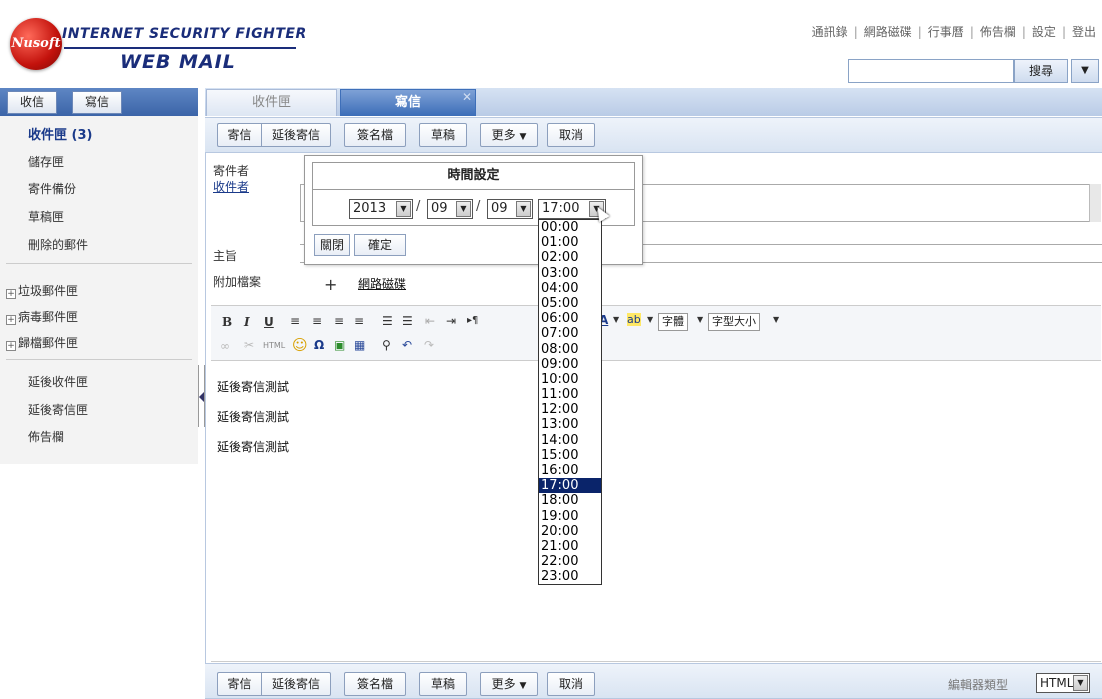 This screenshot has width=1102, height=699. I want to click on undo-icon: ↶, so click(407, 345).